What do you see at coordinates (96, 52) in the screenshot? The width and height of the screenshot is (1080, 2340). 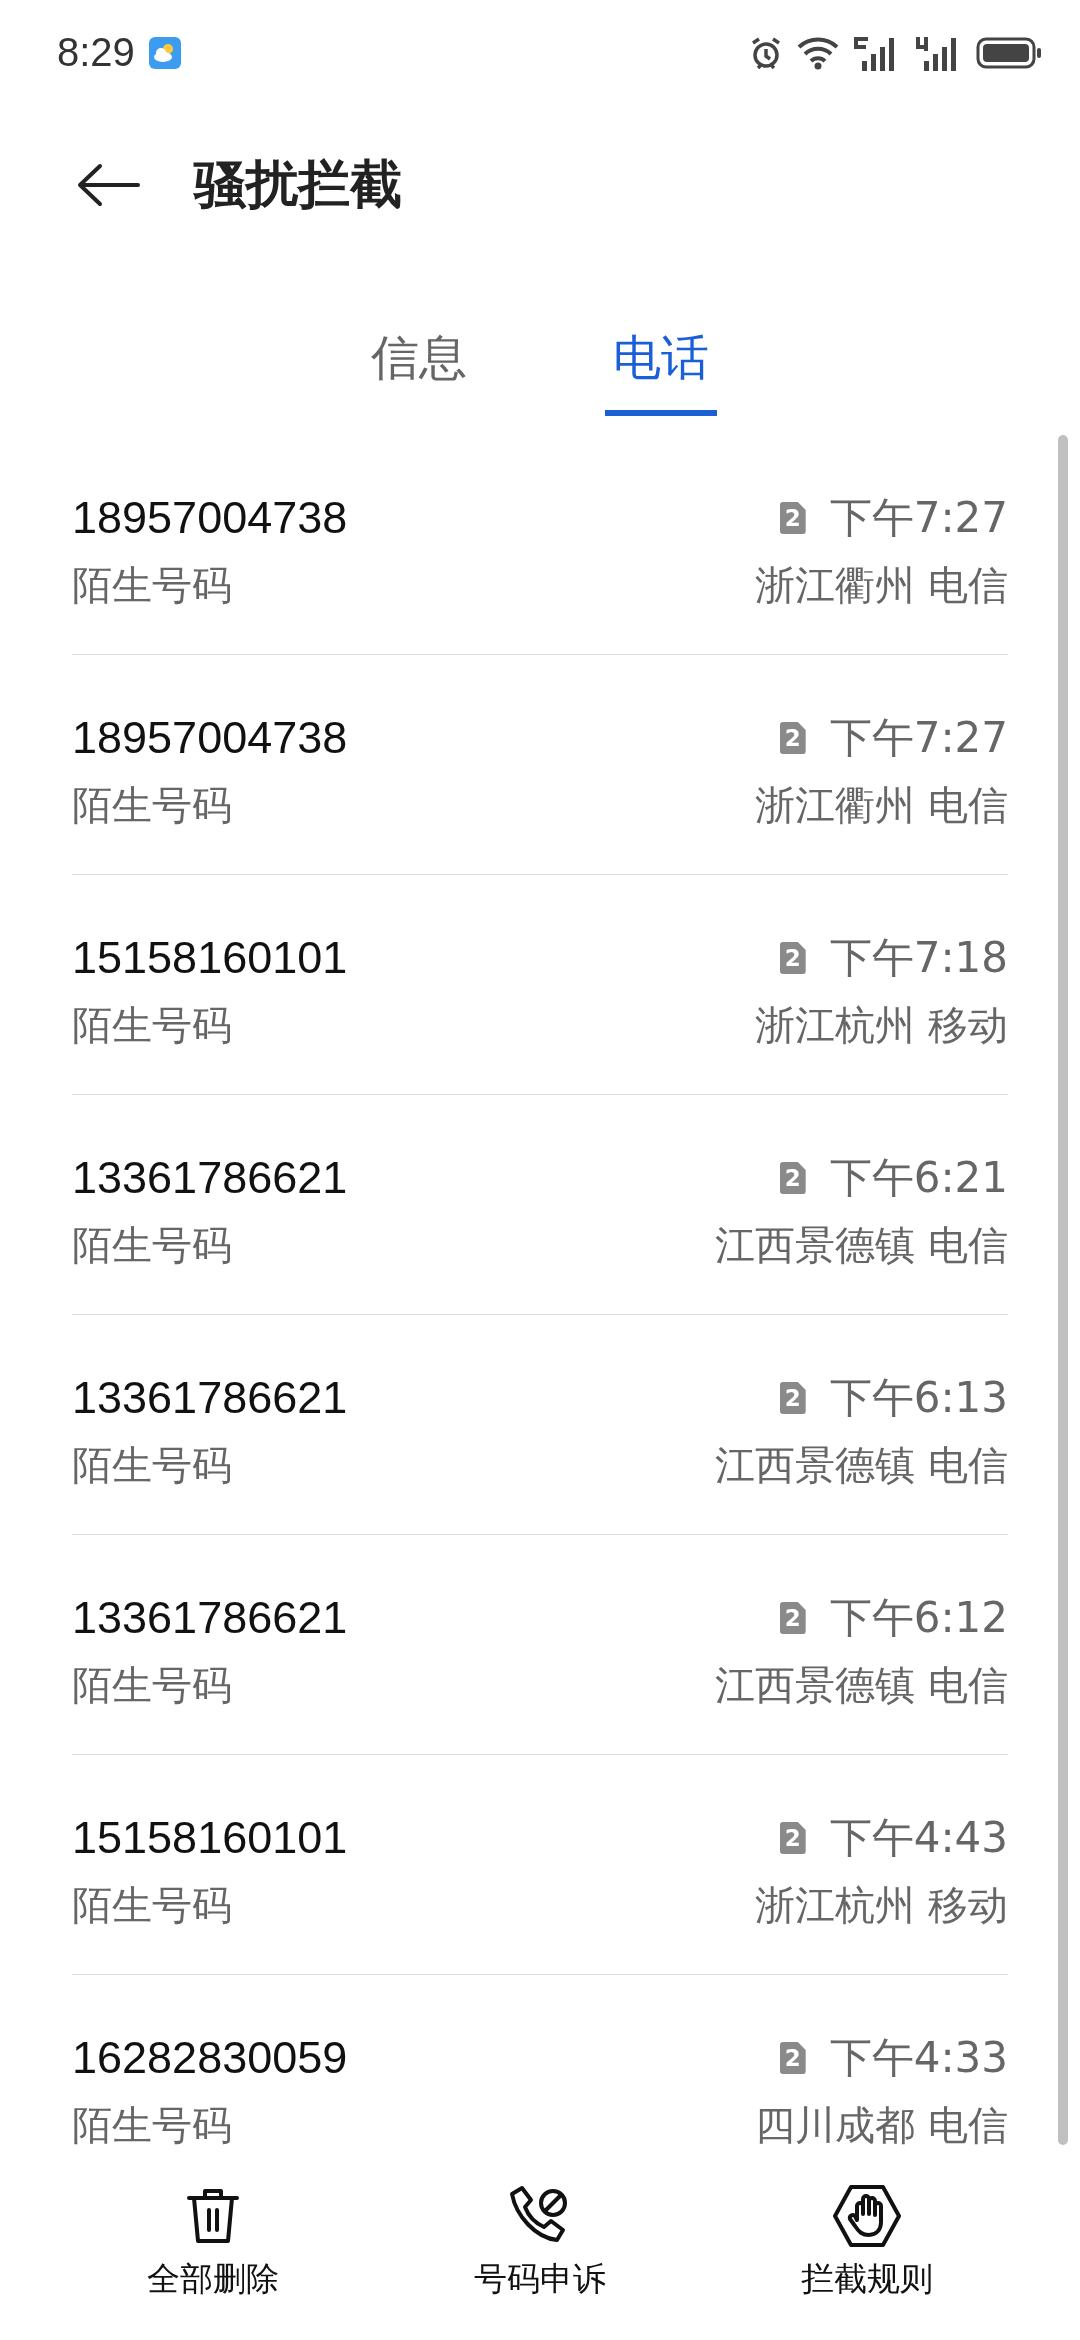 I see `status-time: 8:29` at bounding box center [96, 52].